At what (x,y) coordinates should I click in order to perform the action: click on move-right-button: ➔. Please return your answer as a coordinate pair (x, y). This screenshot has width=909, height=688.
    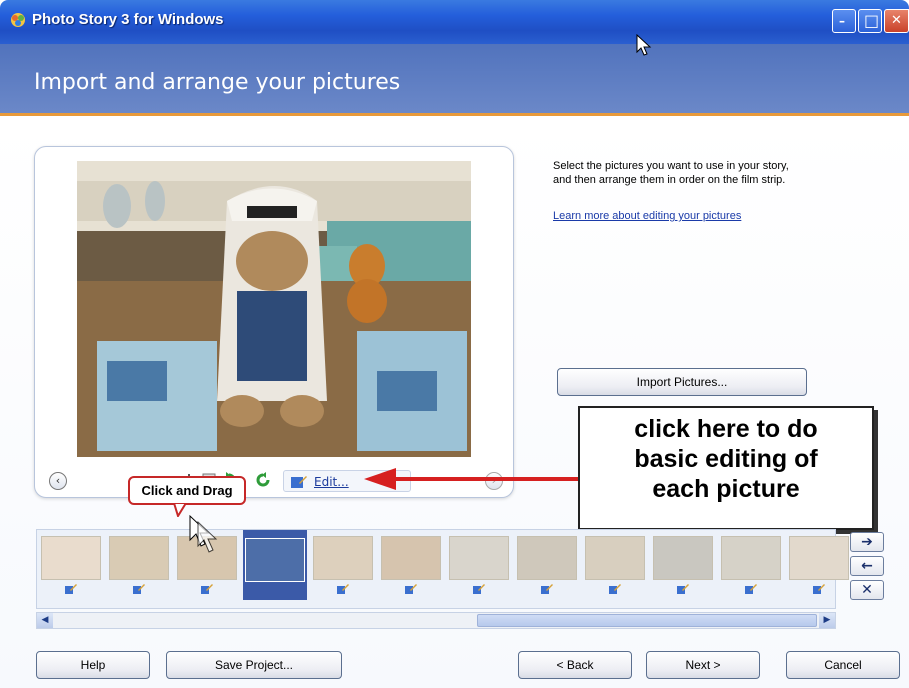
    Looking at the image, I should click on (867, 542).